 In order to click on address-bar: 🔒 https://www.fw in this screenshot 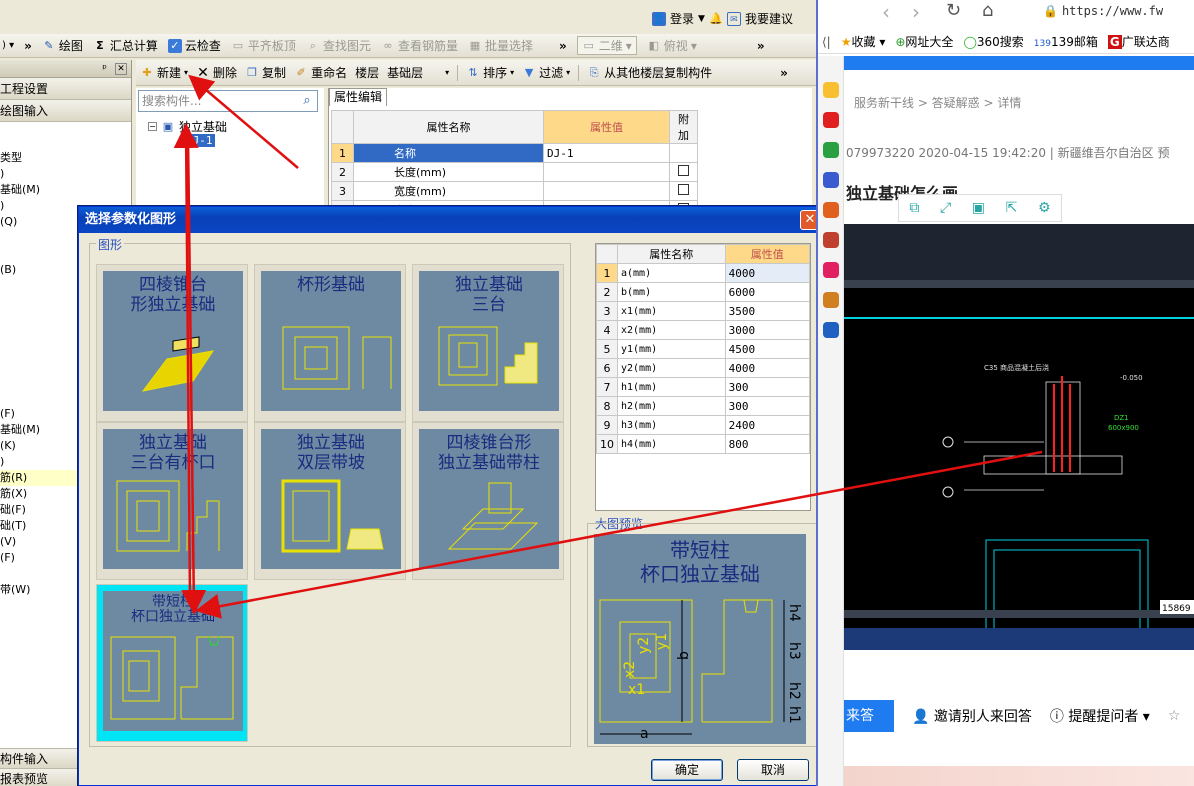, I will do `click(1118, 11)`.